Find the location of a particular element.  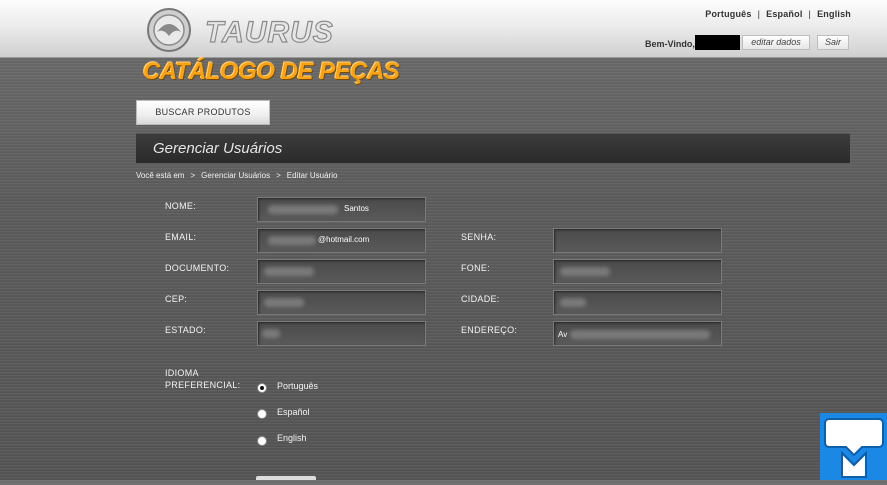

svg-text: TAURUS is located at coordinates (269, 32).